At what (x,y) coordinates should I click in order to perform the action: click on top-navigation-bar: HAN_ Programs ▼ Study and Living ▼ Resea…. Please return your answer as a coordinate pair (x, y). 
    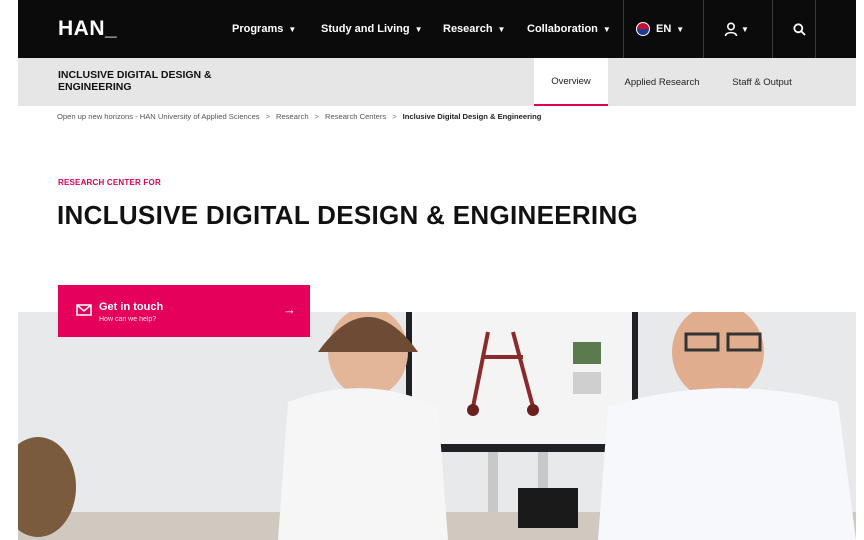
    Looking at the image, I should click on (437, 29).